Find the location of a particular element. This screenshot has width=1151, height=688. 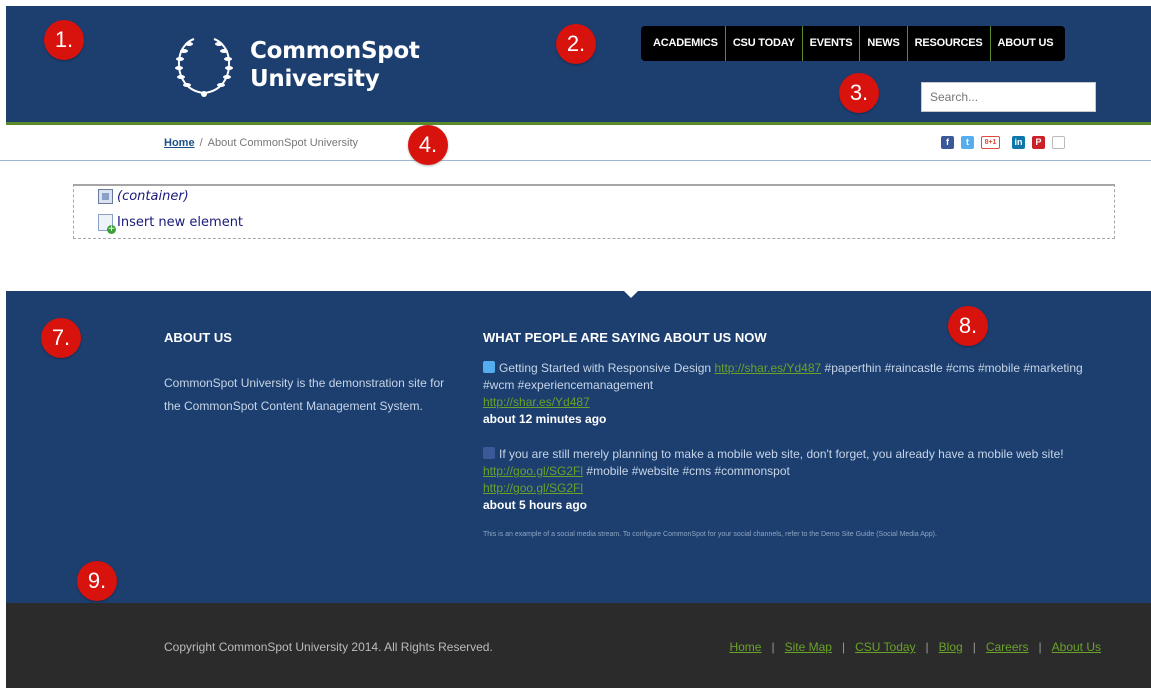

linkedin-icon: in is located at coordinates (1018, 142).